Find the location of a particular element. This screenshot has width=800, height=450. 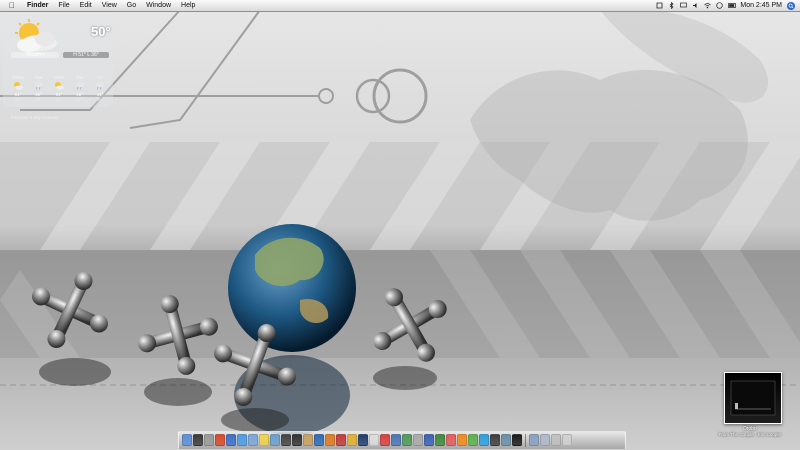

dock-textedit-icon is located at coordinates (374, 440).